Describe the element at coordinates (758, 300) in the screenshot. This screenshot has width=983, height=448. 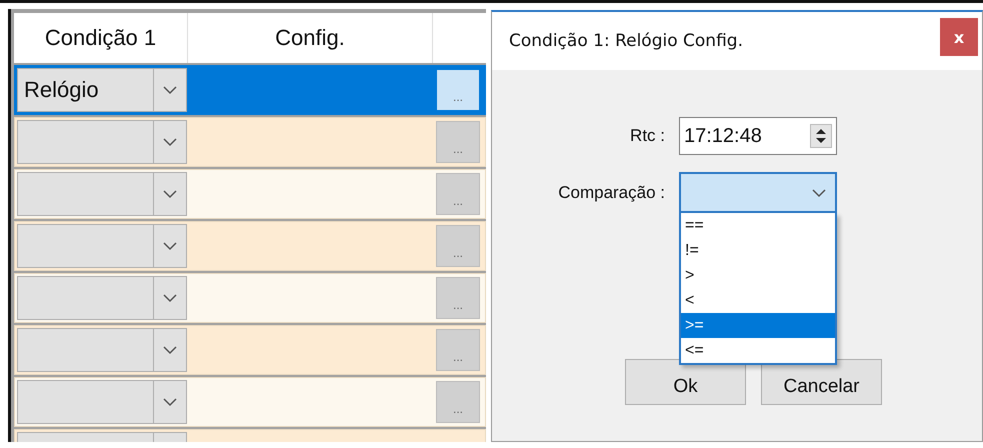
I see `dropdown-option: <` at that location.